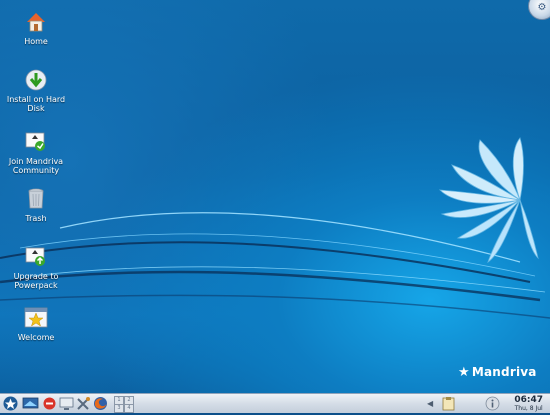 This screenshot has height=415, width=550. I want to click on desktop-icon-home: Home, so click(36, 28).